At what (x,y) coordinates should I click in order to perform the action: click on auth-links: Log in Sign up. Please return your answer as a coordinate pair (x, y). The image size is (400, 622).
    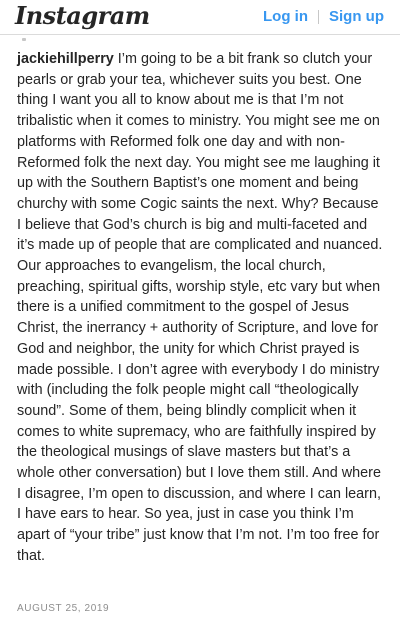
    Looking at the image, I should click on (323, 17).